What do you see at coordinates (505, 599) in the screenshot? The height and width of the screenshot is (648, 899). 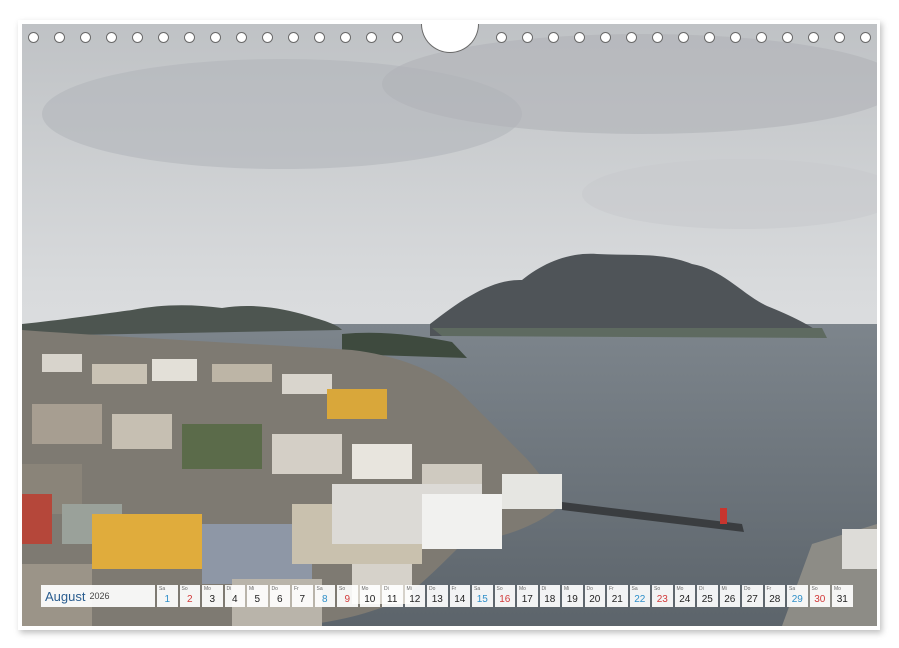 I see `day-number: 16` at bounding box center [505, 599].